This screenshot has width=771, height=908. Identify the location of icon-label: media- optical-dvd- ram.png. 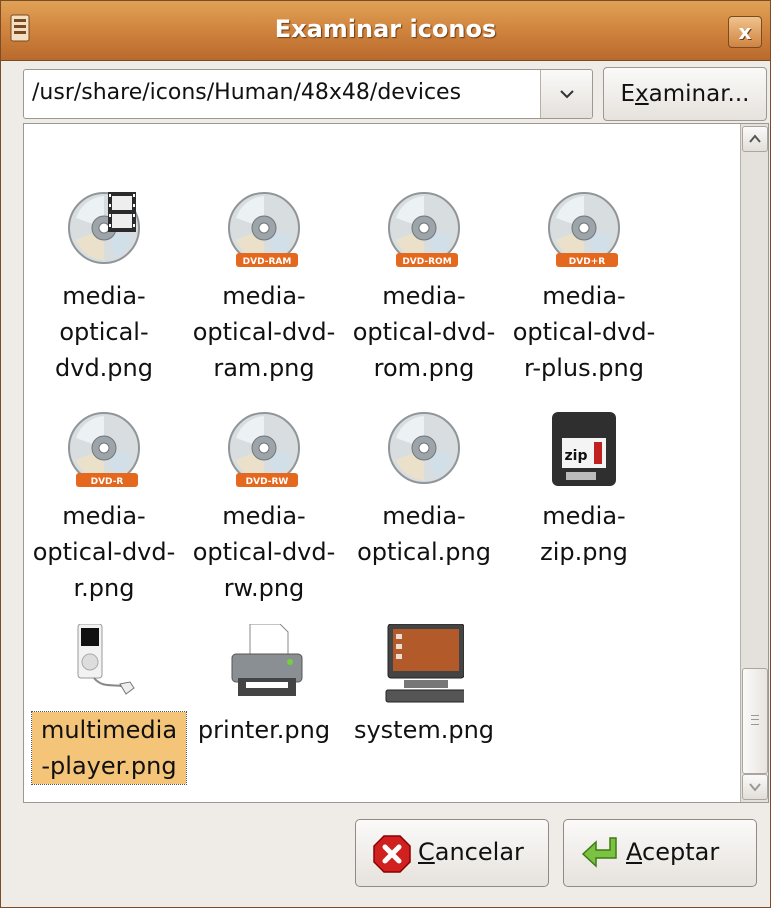
(264, 332).